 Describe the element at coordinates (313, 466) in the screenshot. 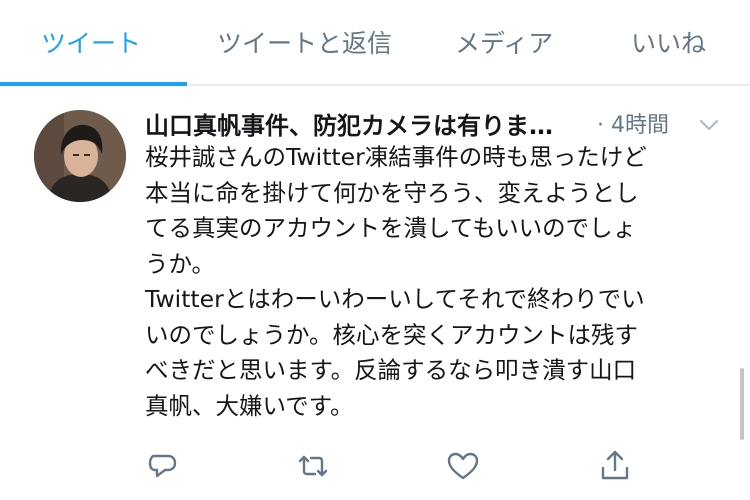

I see `retweet-icon` at that location.